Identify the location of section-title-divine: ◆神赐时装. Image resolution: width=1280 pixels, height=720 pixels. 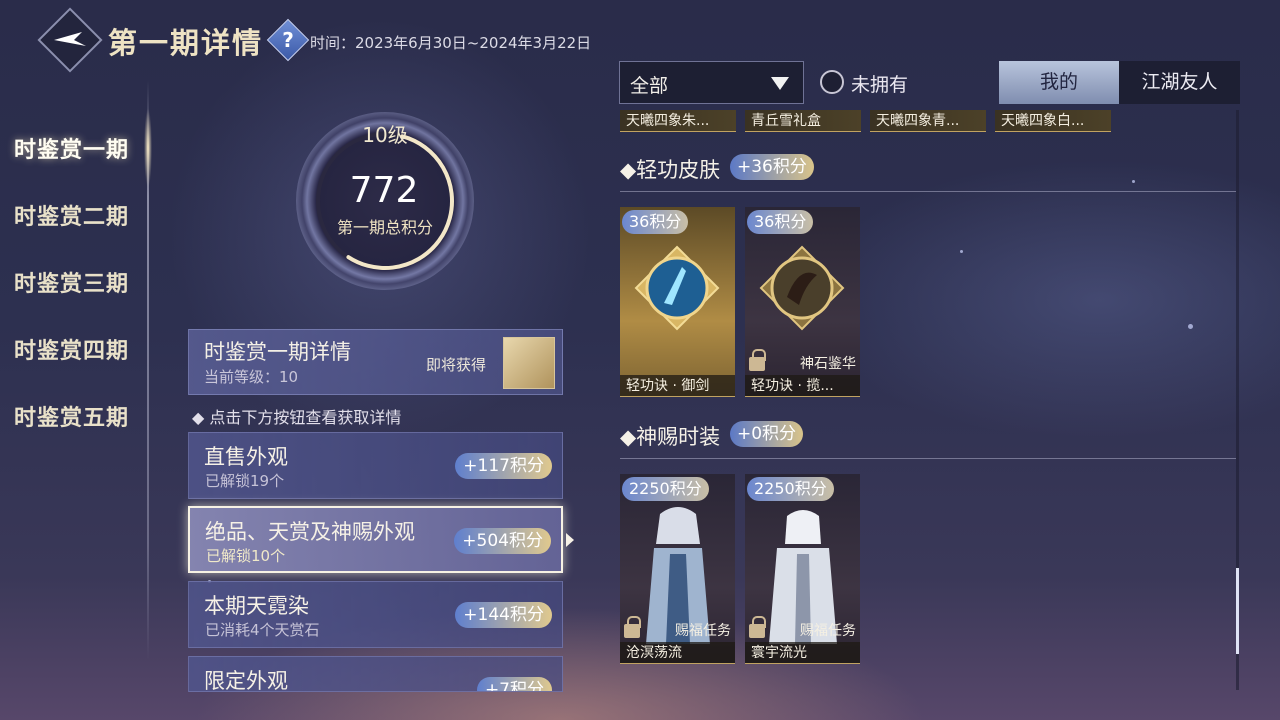
(670, 437).